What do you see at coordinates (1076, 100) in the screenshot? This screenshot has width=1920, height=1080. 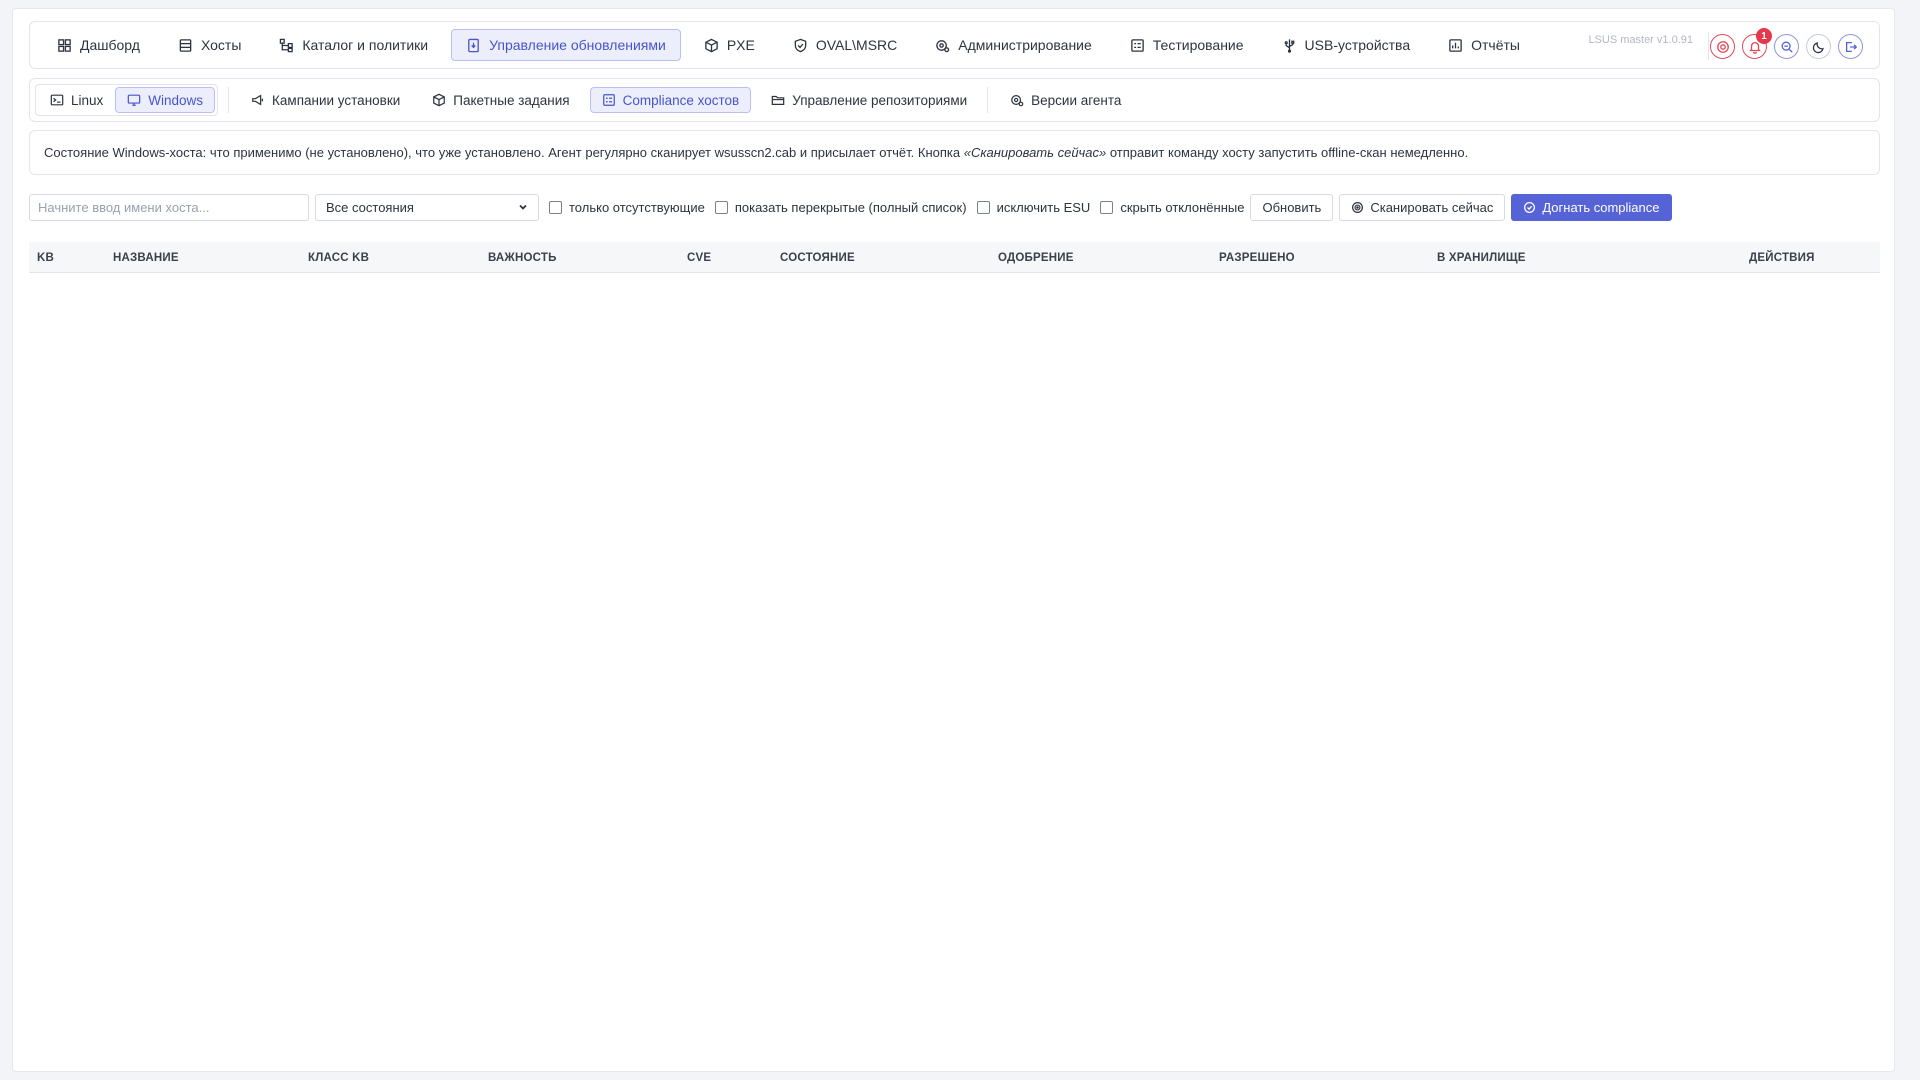 I see `tab-label: Версии агента` at bounding box center [1076, 100].